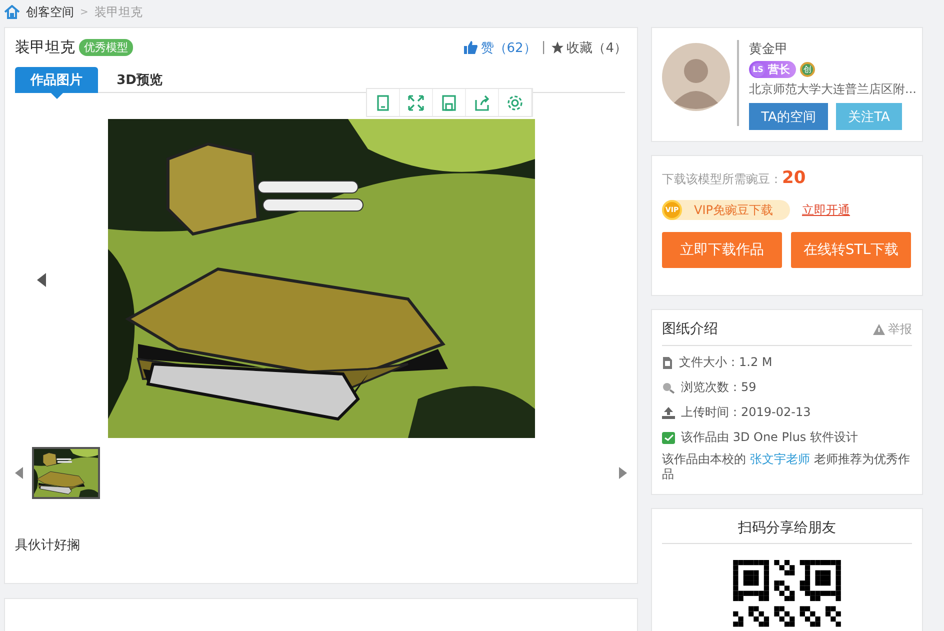  Describe the element at coordinates (106, 47) in the screenshot. I see `quality-badge: 优秀模型` at that location.